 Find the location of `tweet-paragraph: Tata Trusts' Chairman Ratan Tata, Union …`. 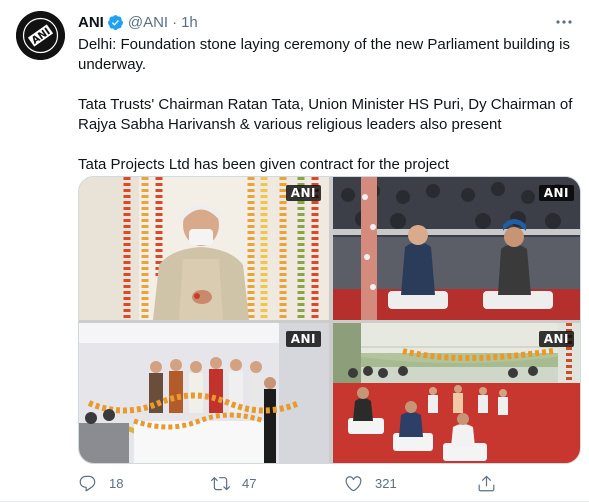

tweet-paragraph: Tata Trusts' Chairman Ratan Tata, Union … is located at coordinates (325, 114).